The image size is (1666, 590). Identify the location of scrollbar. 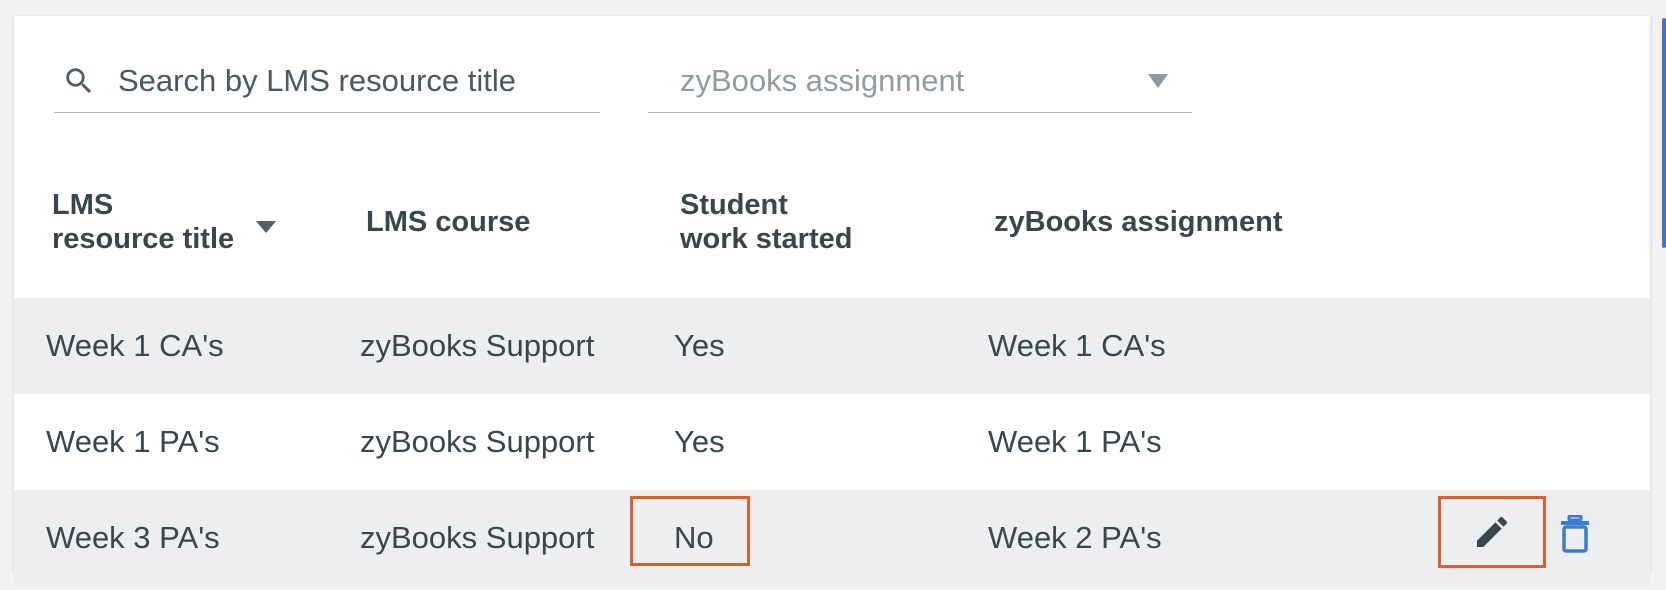
(1664, 133).